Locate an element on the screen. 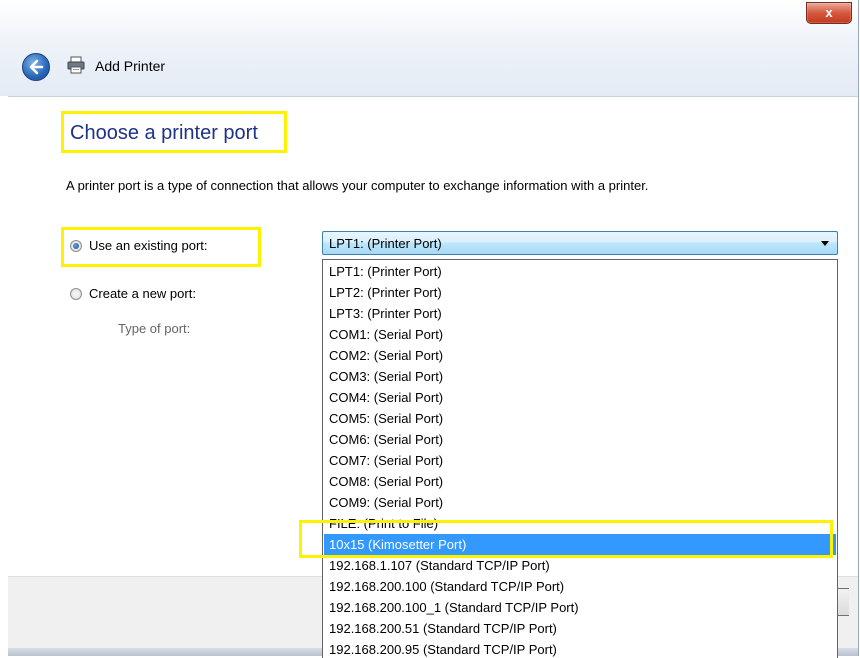 Image resolution: width=860 pixels, height=658 pixels. list-item: COM9: (Serial Port) is located at coordinates (580, 502).